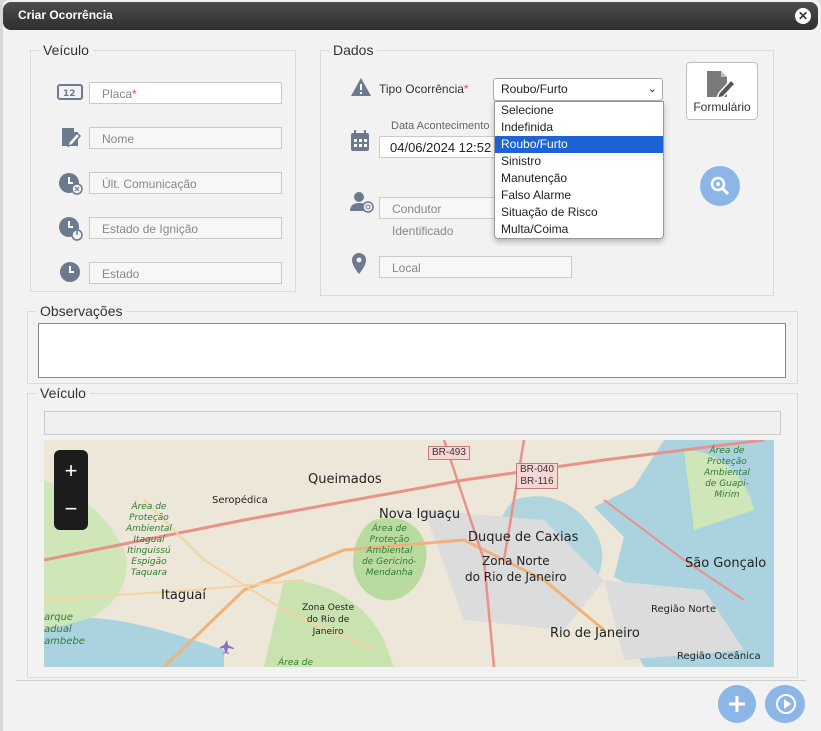 Image resolution: width=821 pixels, height=731 pixels. I want to click on option-indefinida: Indefinida, so click(579, 127).